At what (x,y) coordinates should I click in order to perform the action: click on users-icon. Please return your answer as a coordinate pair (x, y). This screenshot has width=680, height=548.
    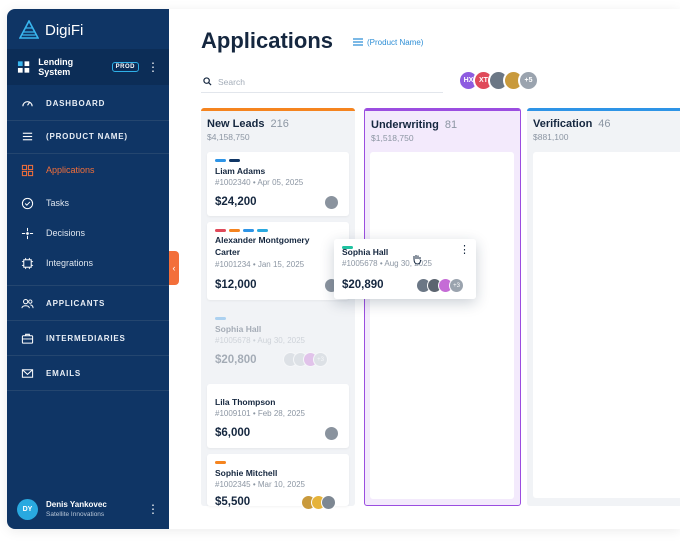
    Looking at the image, I should click on (27, 303).